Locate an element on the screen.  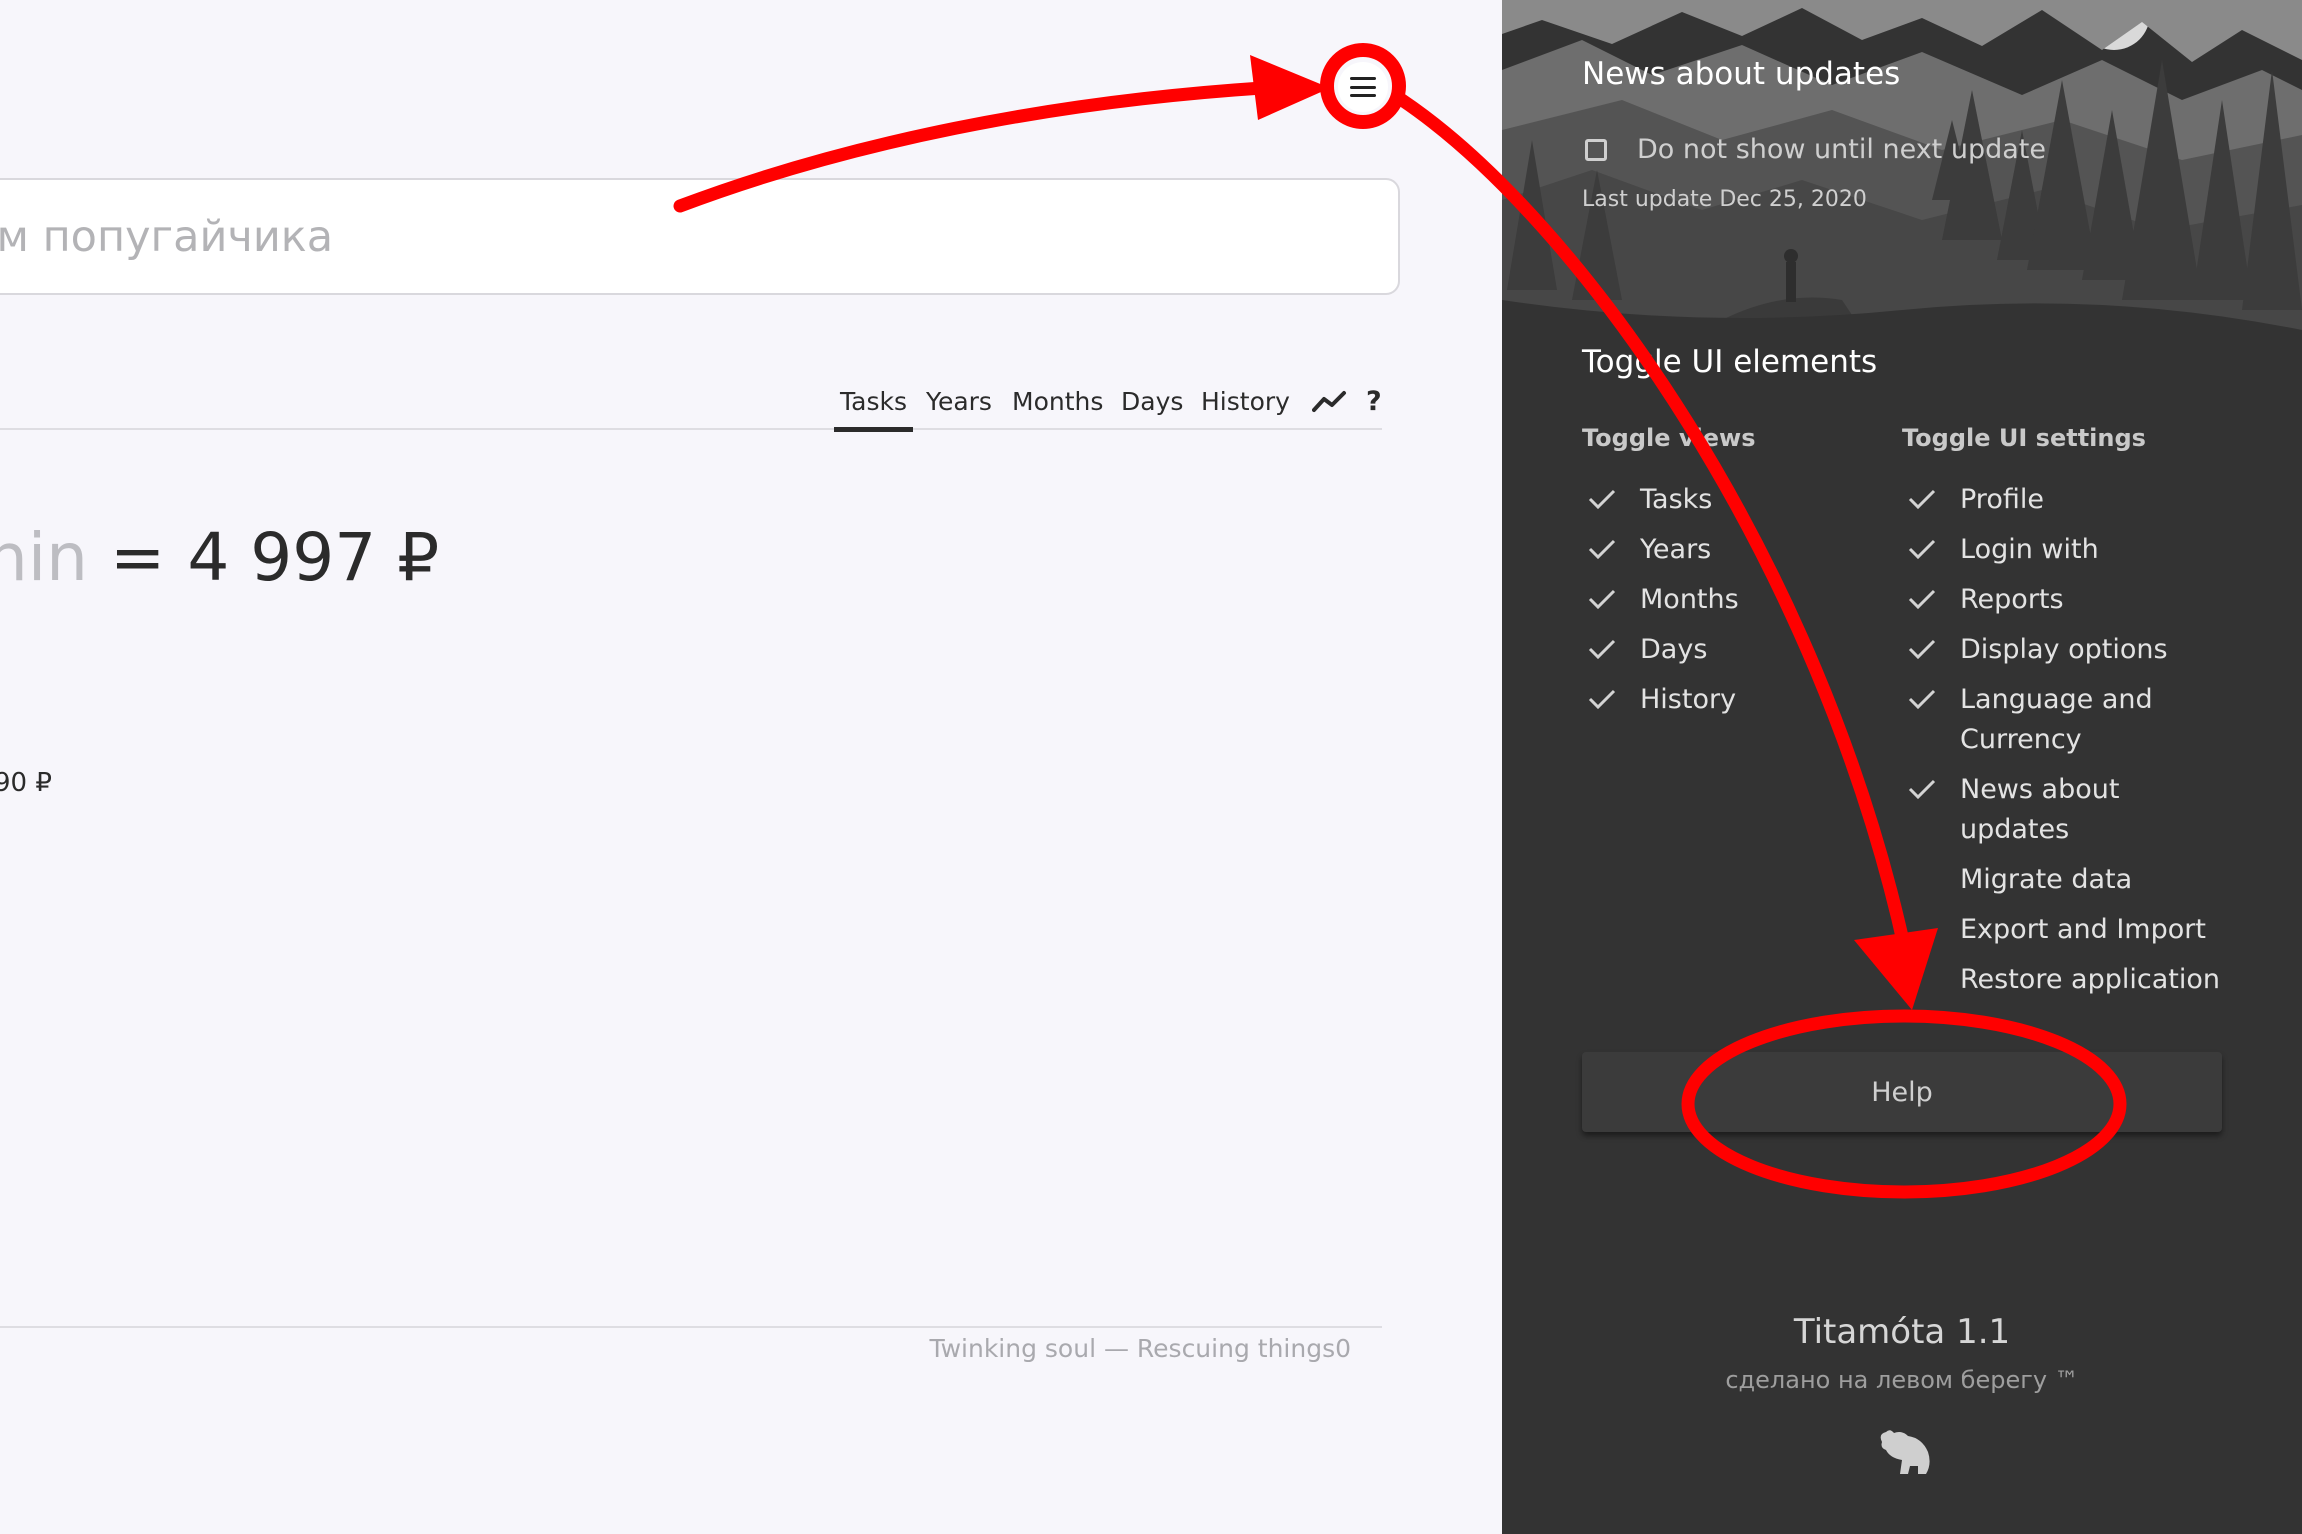
toggle-setting-label: Migrate data is located at coordinates (2046, 879).